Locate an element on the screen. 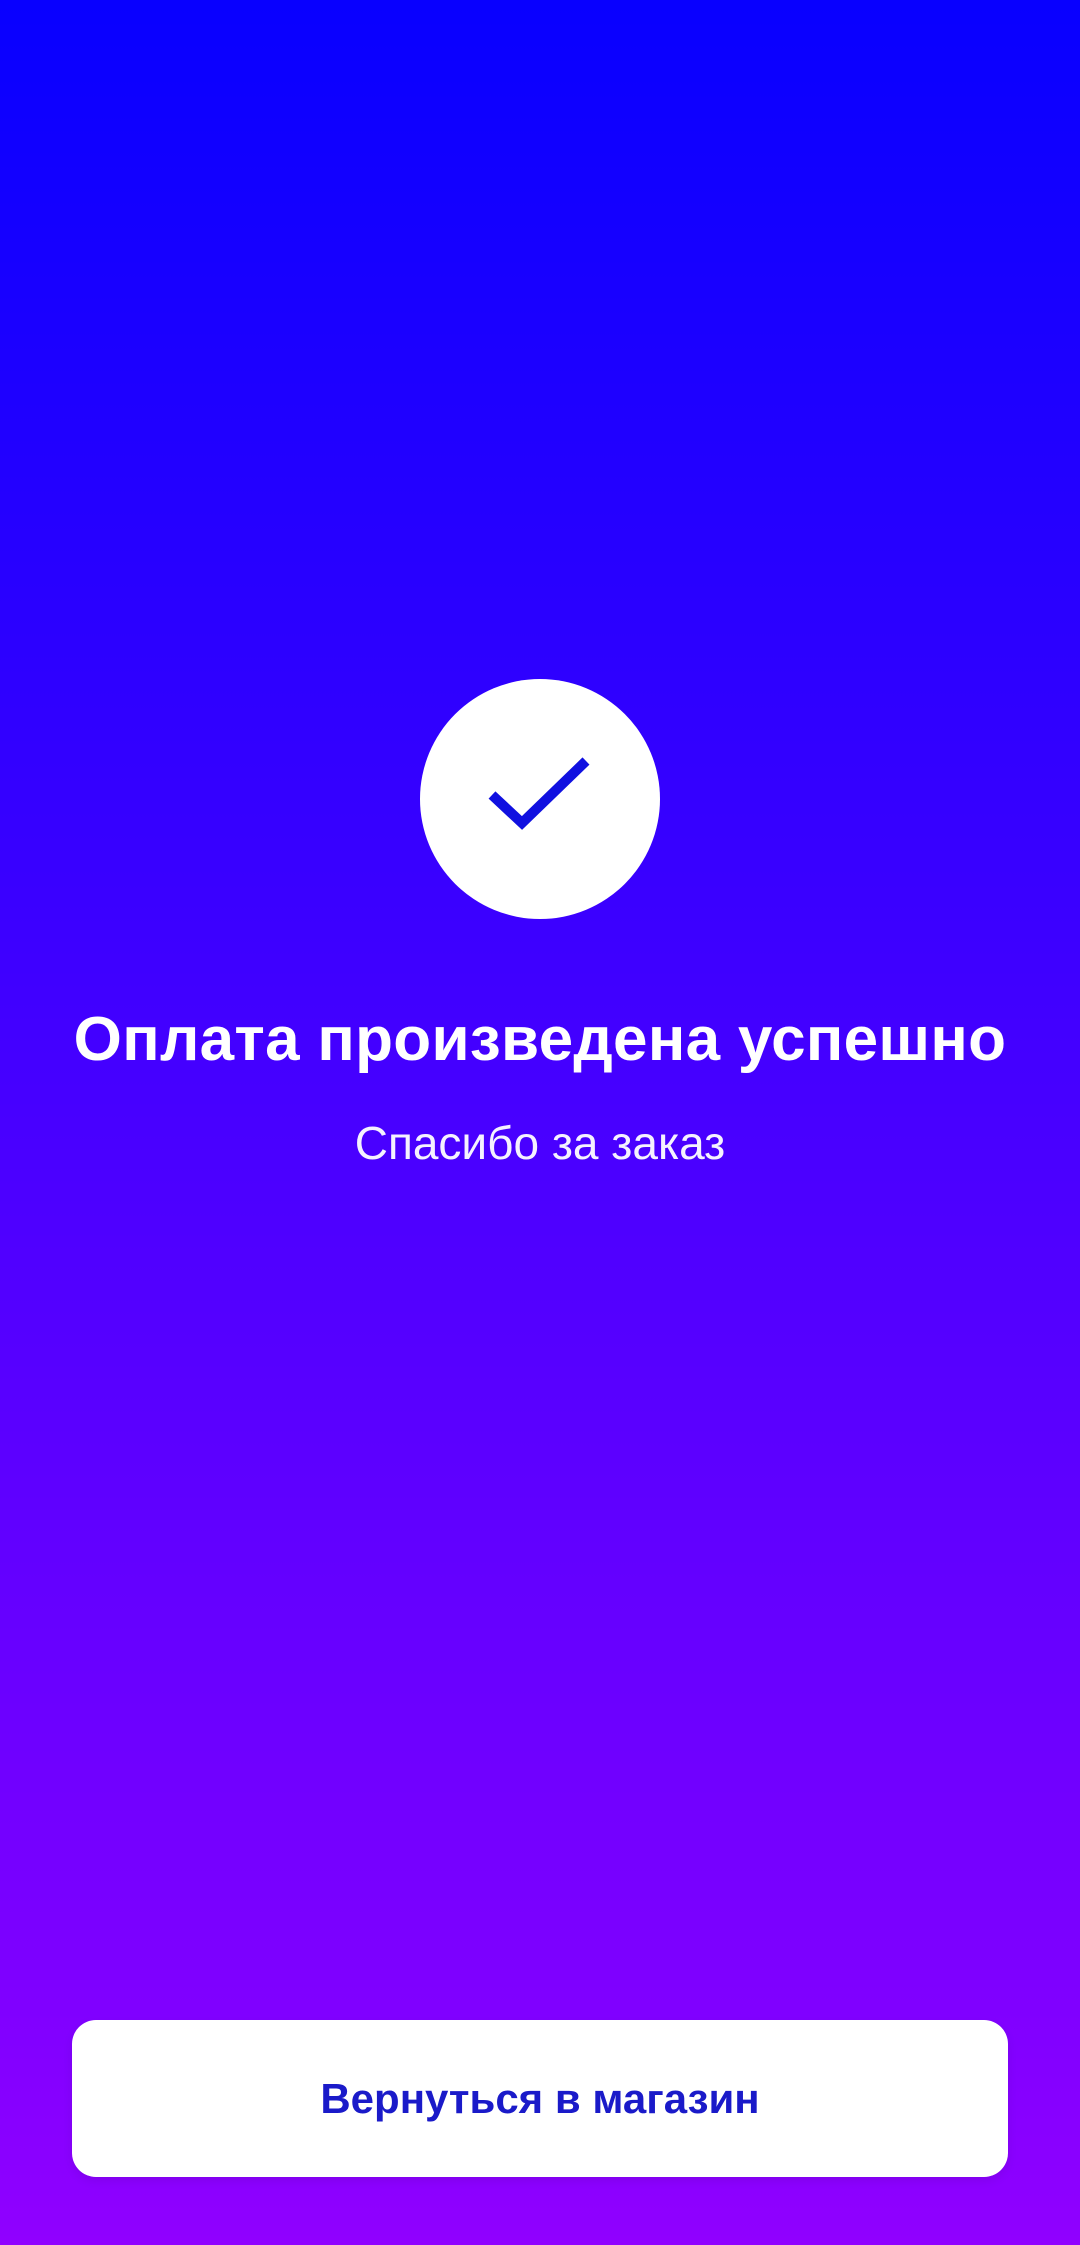  success-subtitle: Спасибо за заказ is located at coordinates (540, 1143).